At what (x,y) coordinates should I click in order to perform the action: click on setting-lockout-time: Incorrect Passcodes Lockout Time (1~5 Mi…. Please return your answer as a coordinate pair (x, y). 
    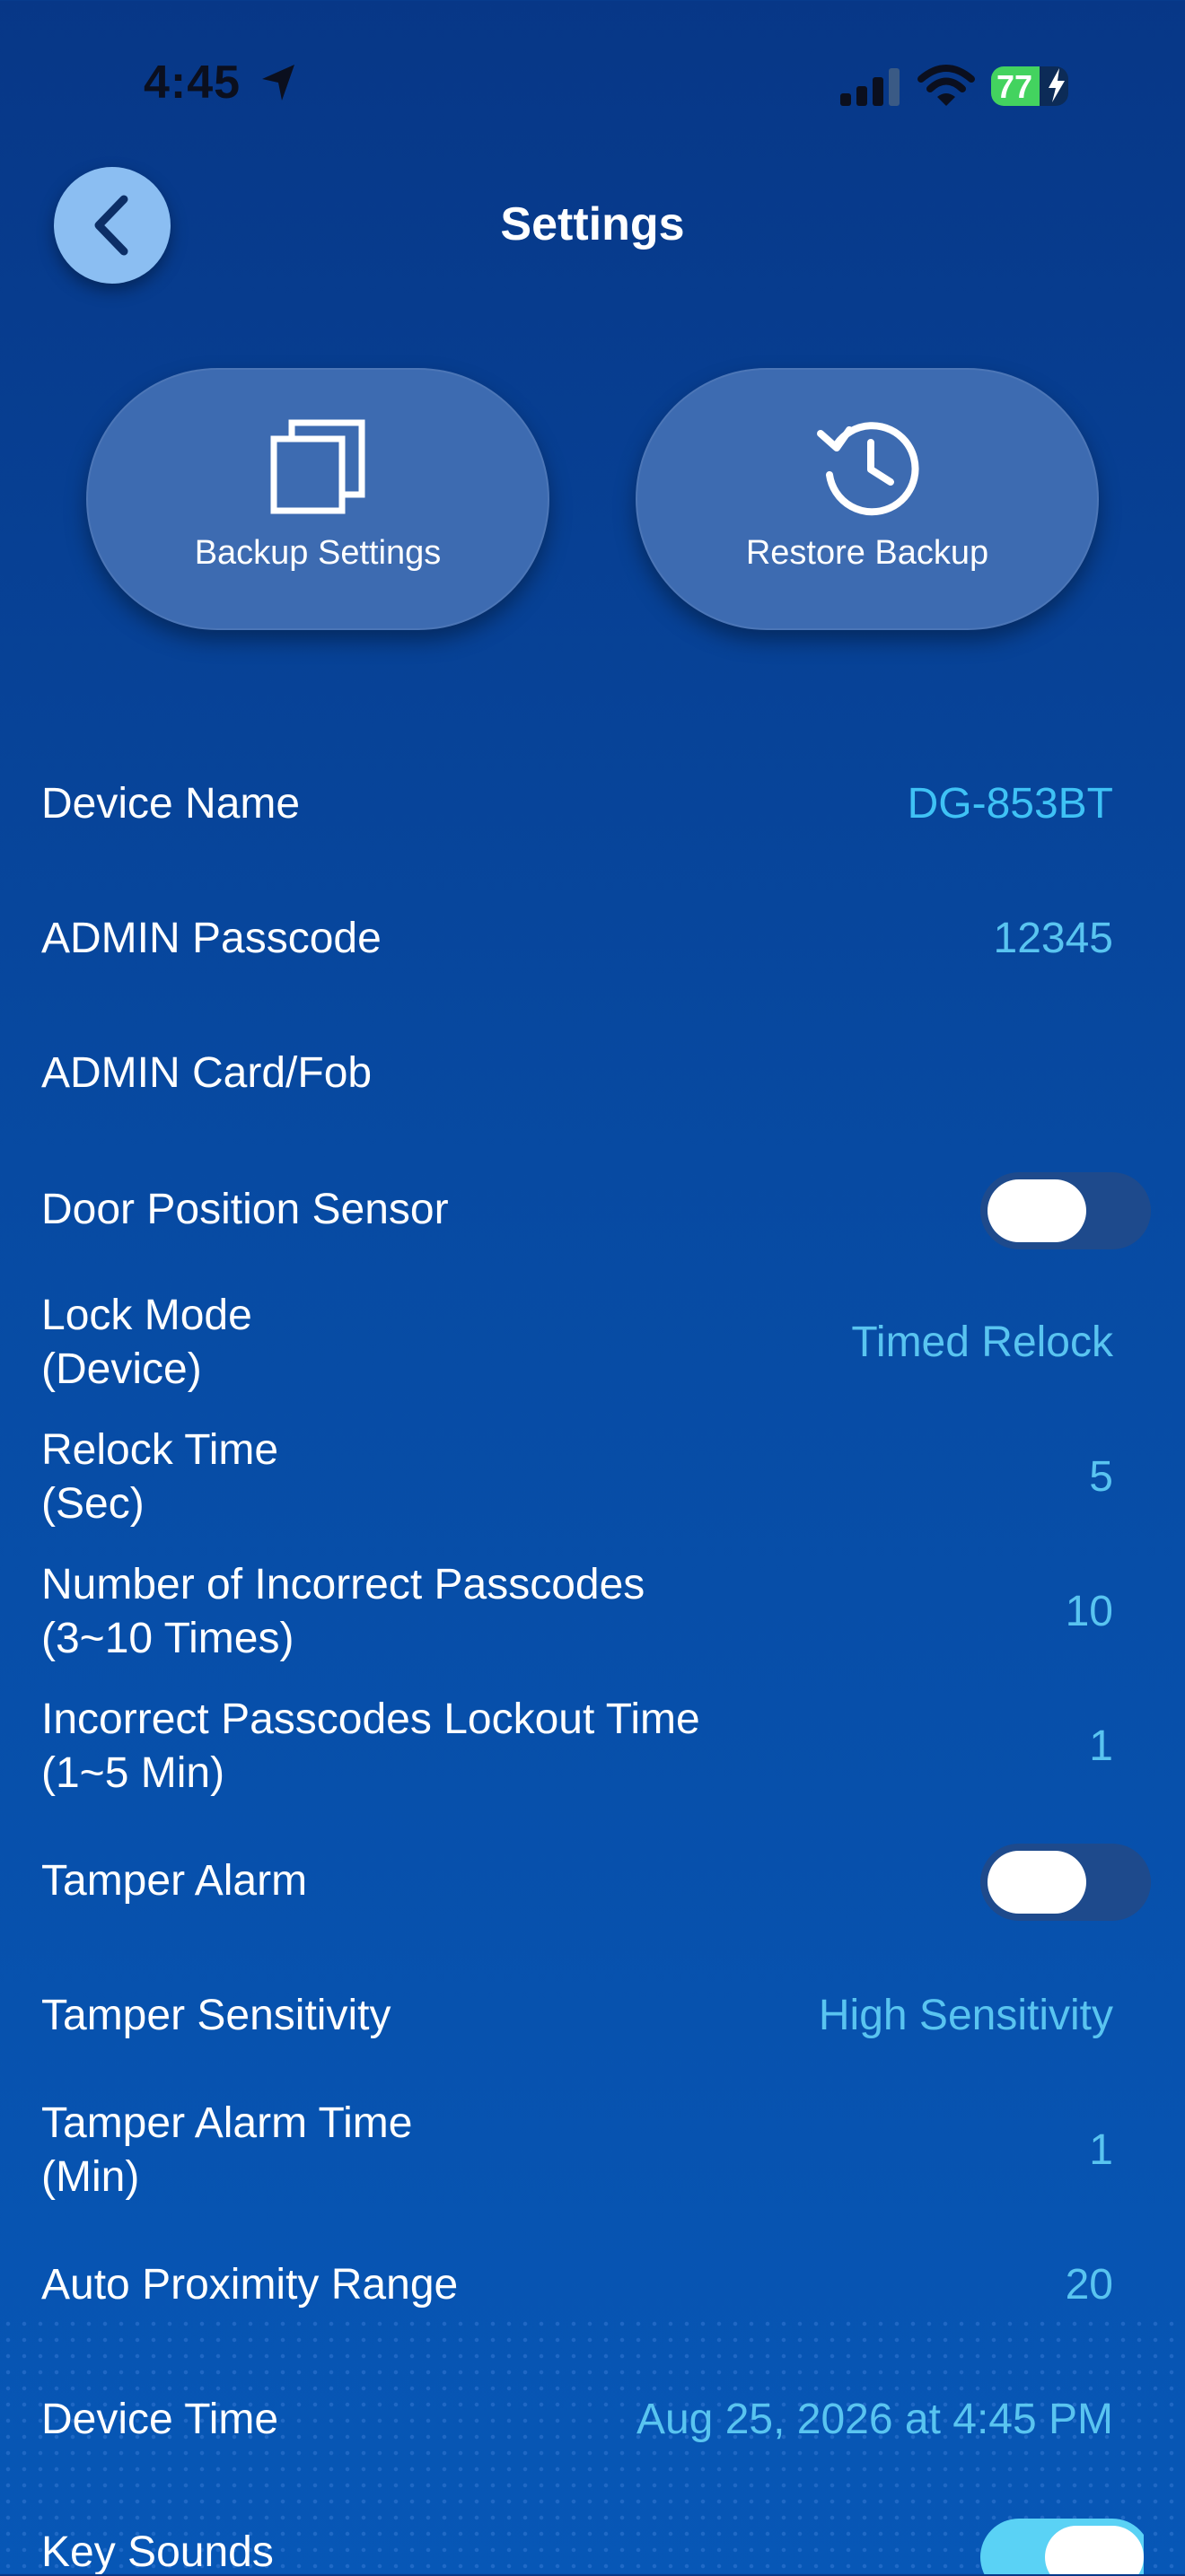
    Looking at the image, I should click on (592, 1747).